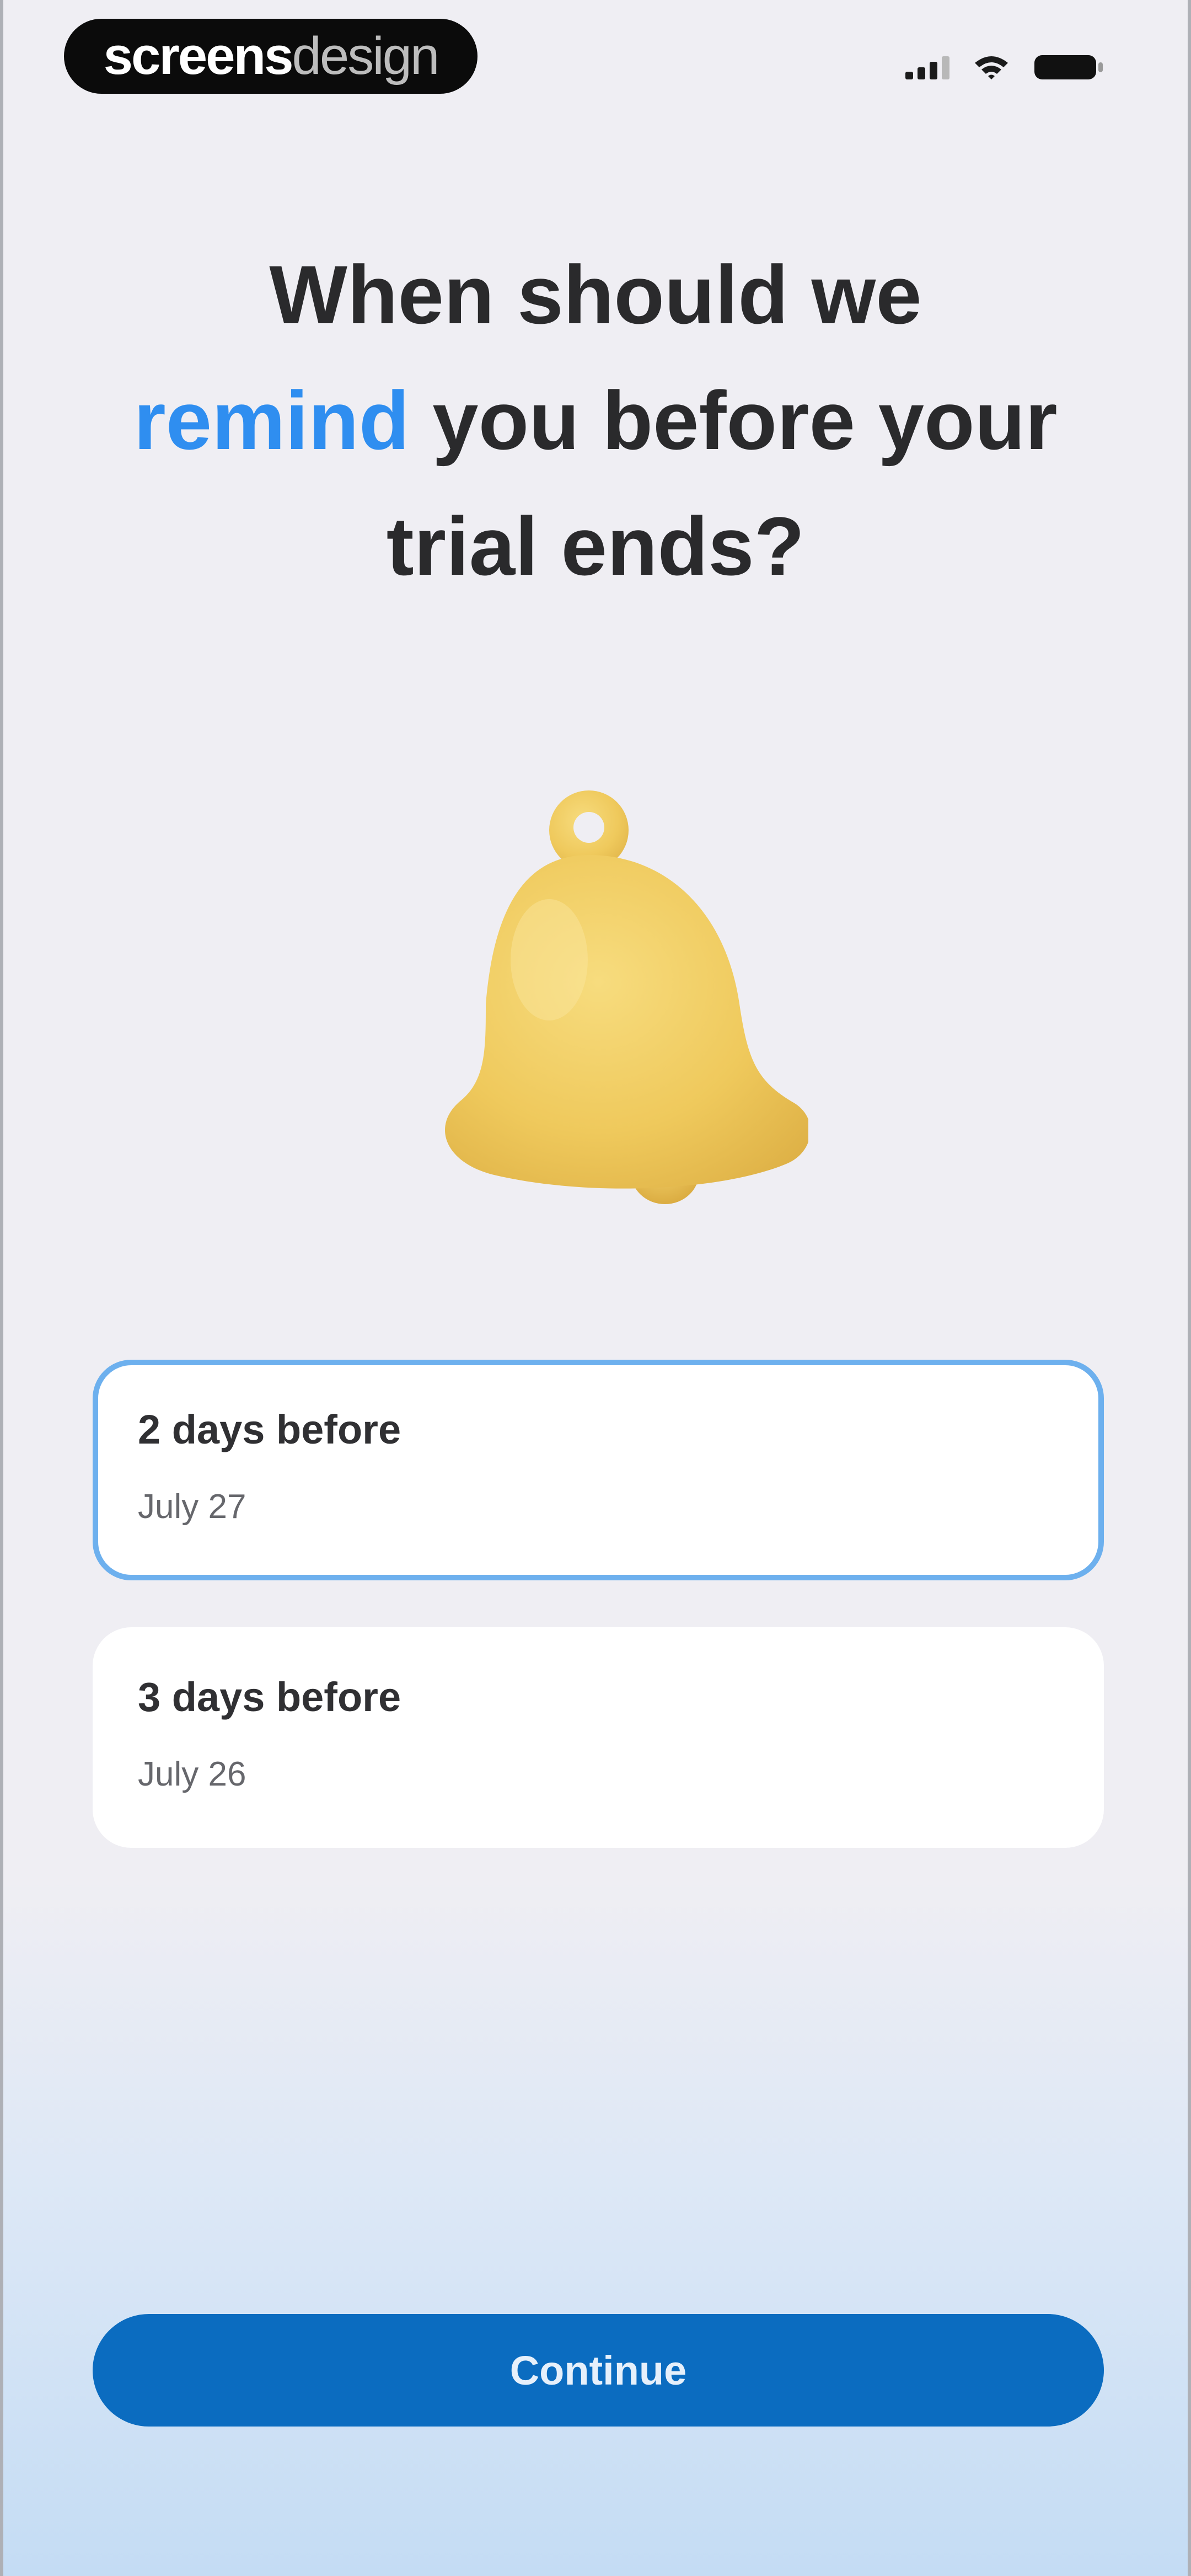 Image resolution: width=1191 pixels, height=2576 pixels. Describe the element at coordinates (192, 1774) in the screenshot. I see `option-date: July 26` at that location.